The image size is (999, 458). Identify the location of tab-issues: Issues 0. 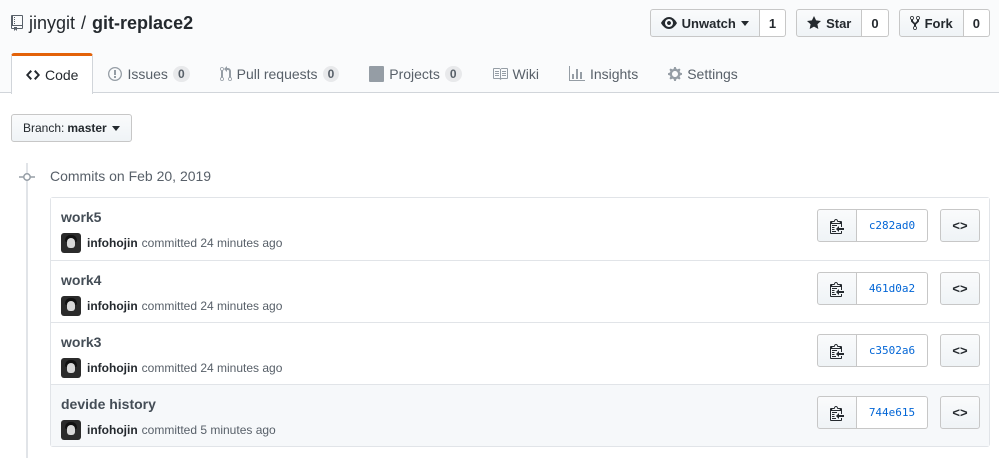
(148, 73).